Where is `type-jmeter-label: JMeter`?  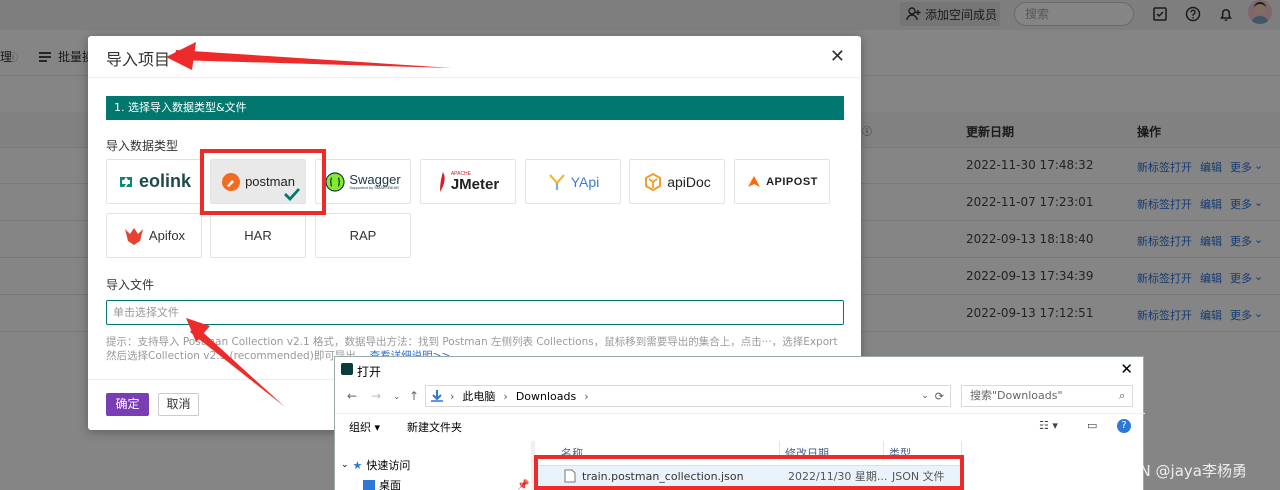 type-jmeter-label: JMeter is located at coordinates (475, 184).